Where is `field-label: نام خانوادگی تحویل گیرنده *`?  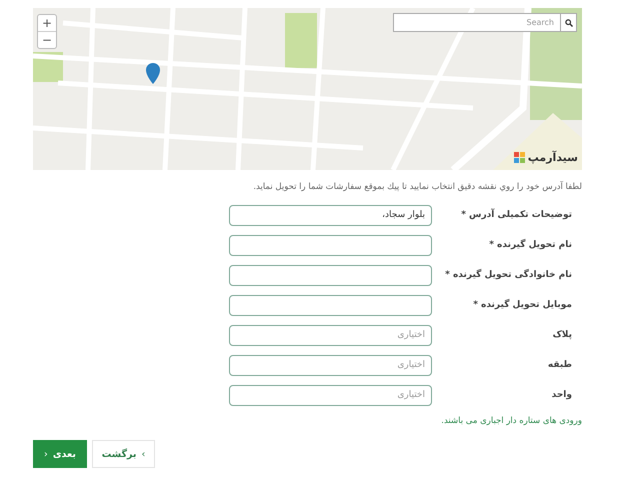 field-label: نام خانوادگی تحویل گیرنده * is located at coordinates (508, 275).